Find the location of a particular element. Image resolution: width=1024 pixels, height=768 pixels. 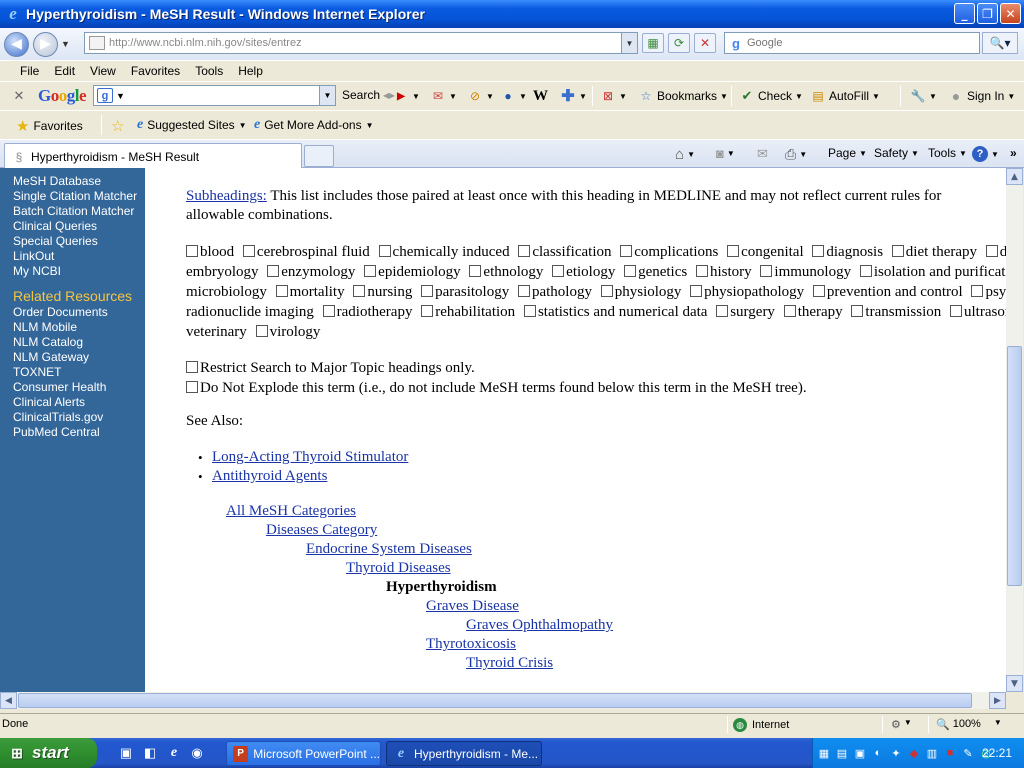

subheading-option: surgery is located at coordinates (745, 312).